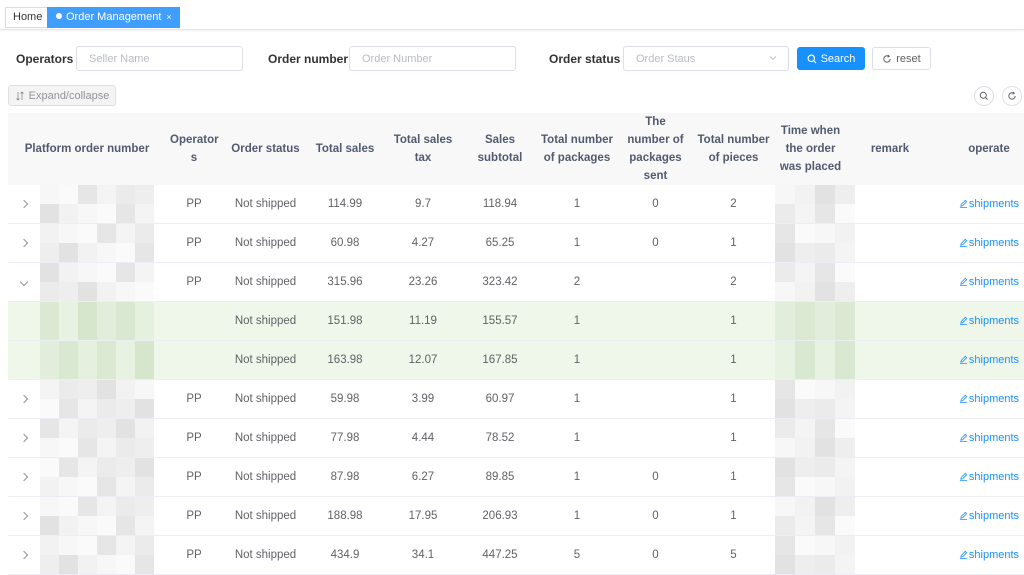 Image resolution: width=1024 pixels, height=575 pixels. I want to click on total-sales-cell: 434.9, so click(345, 555).